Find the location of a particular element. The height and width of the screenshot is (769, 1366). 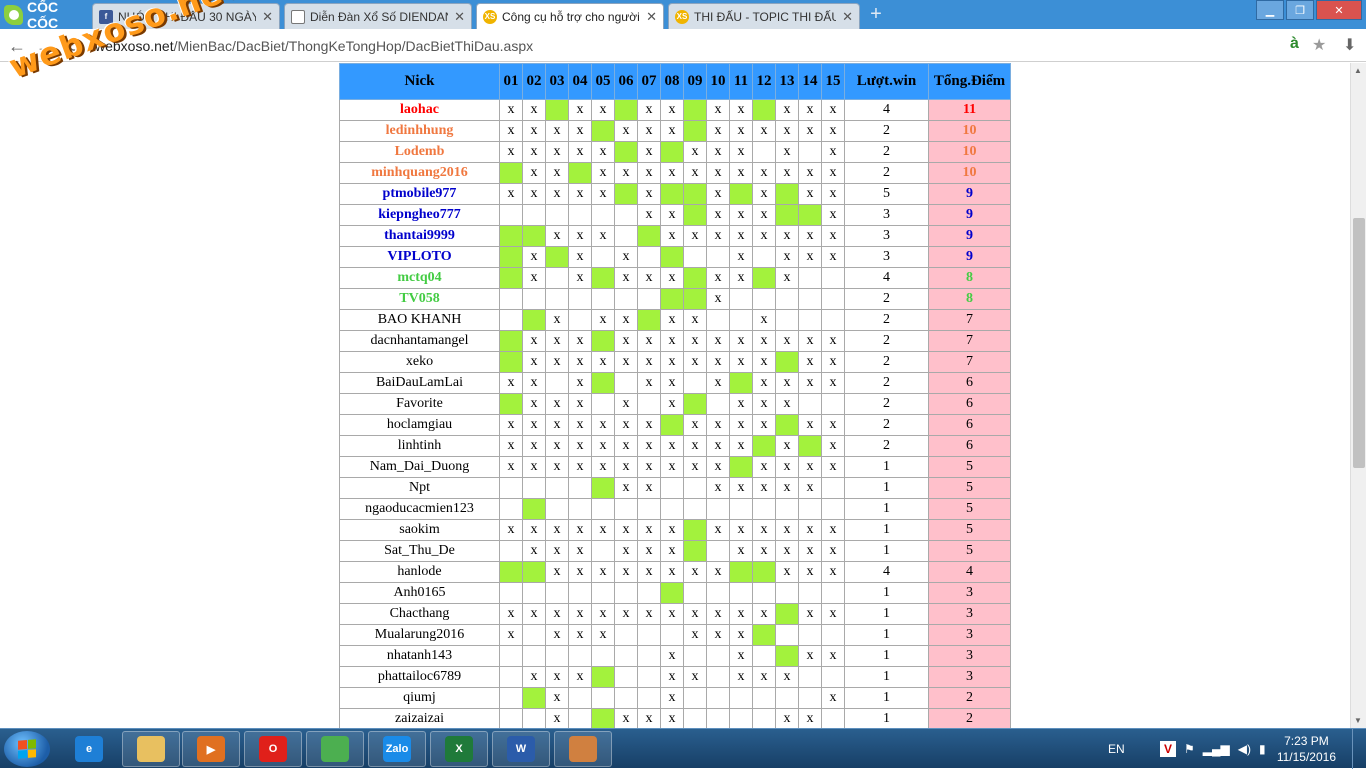

tab-thi-dau-topic: XS THI ĐẤU - TOPIC THI ĐẤU ✕ is located at coordinates (764, 16).